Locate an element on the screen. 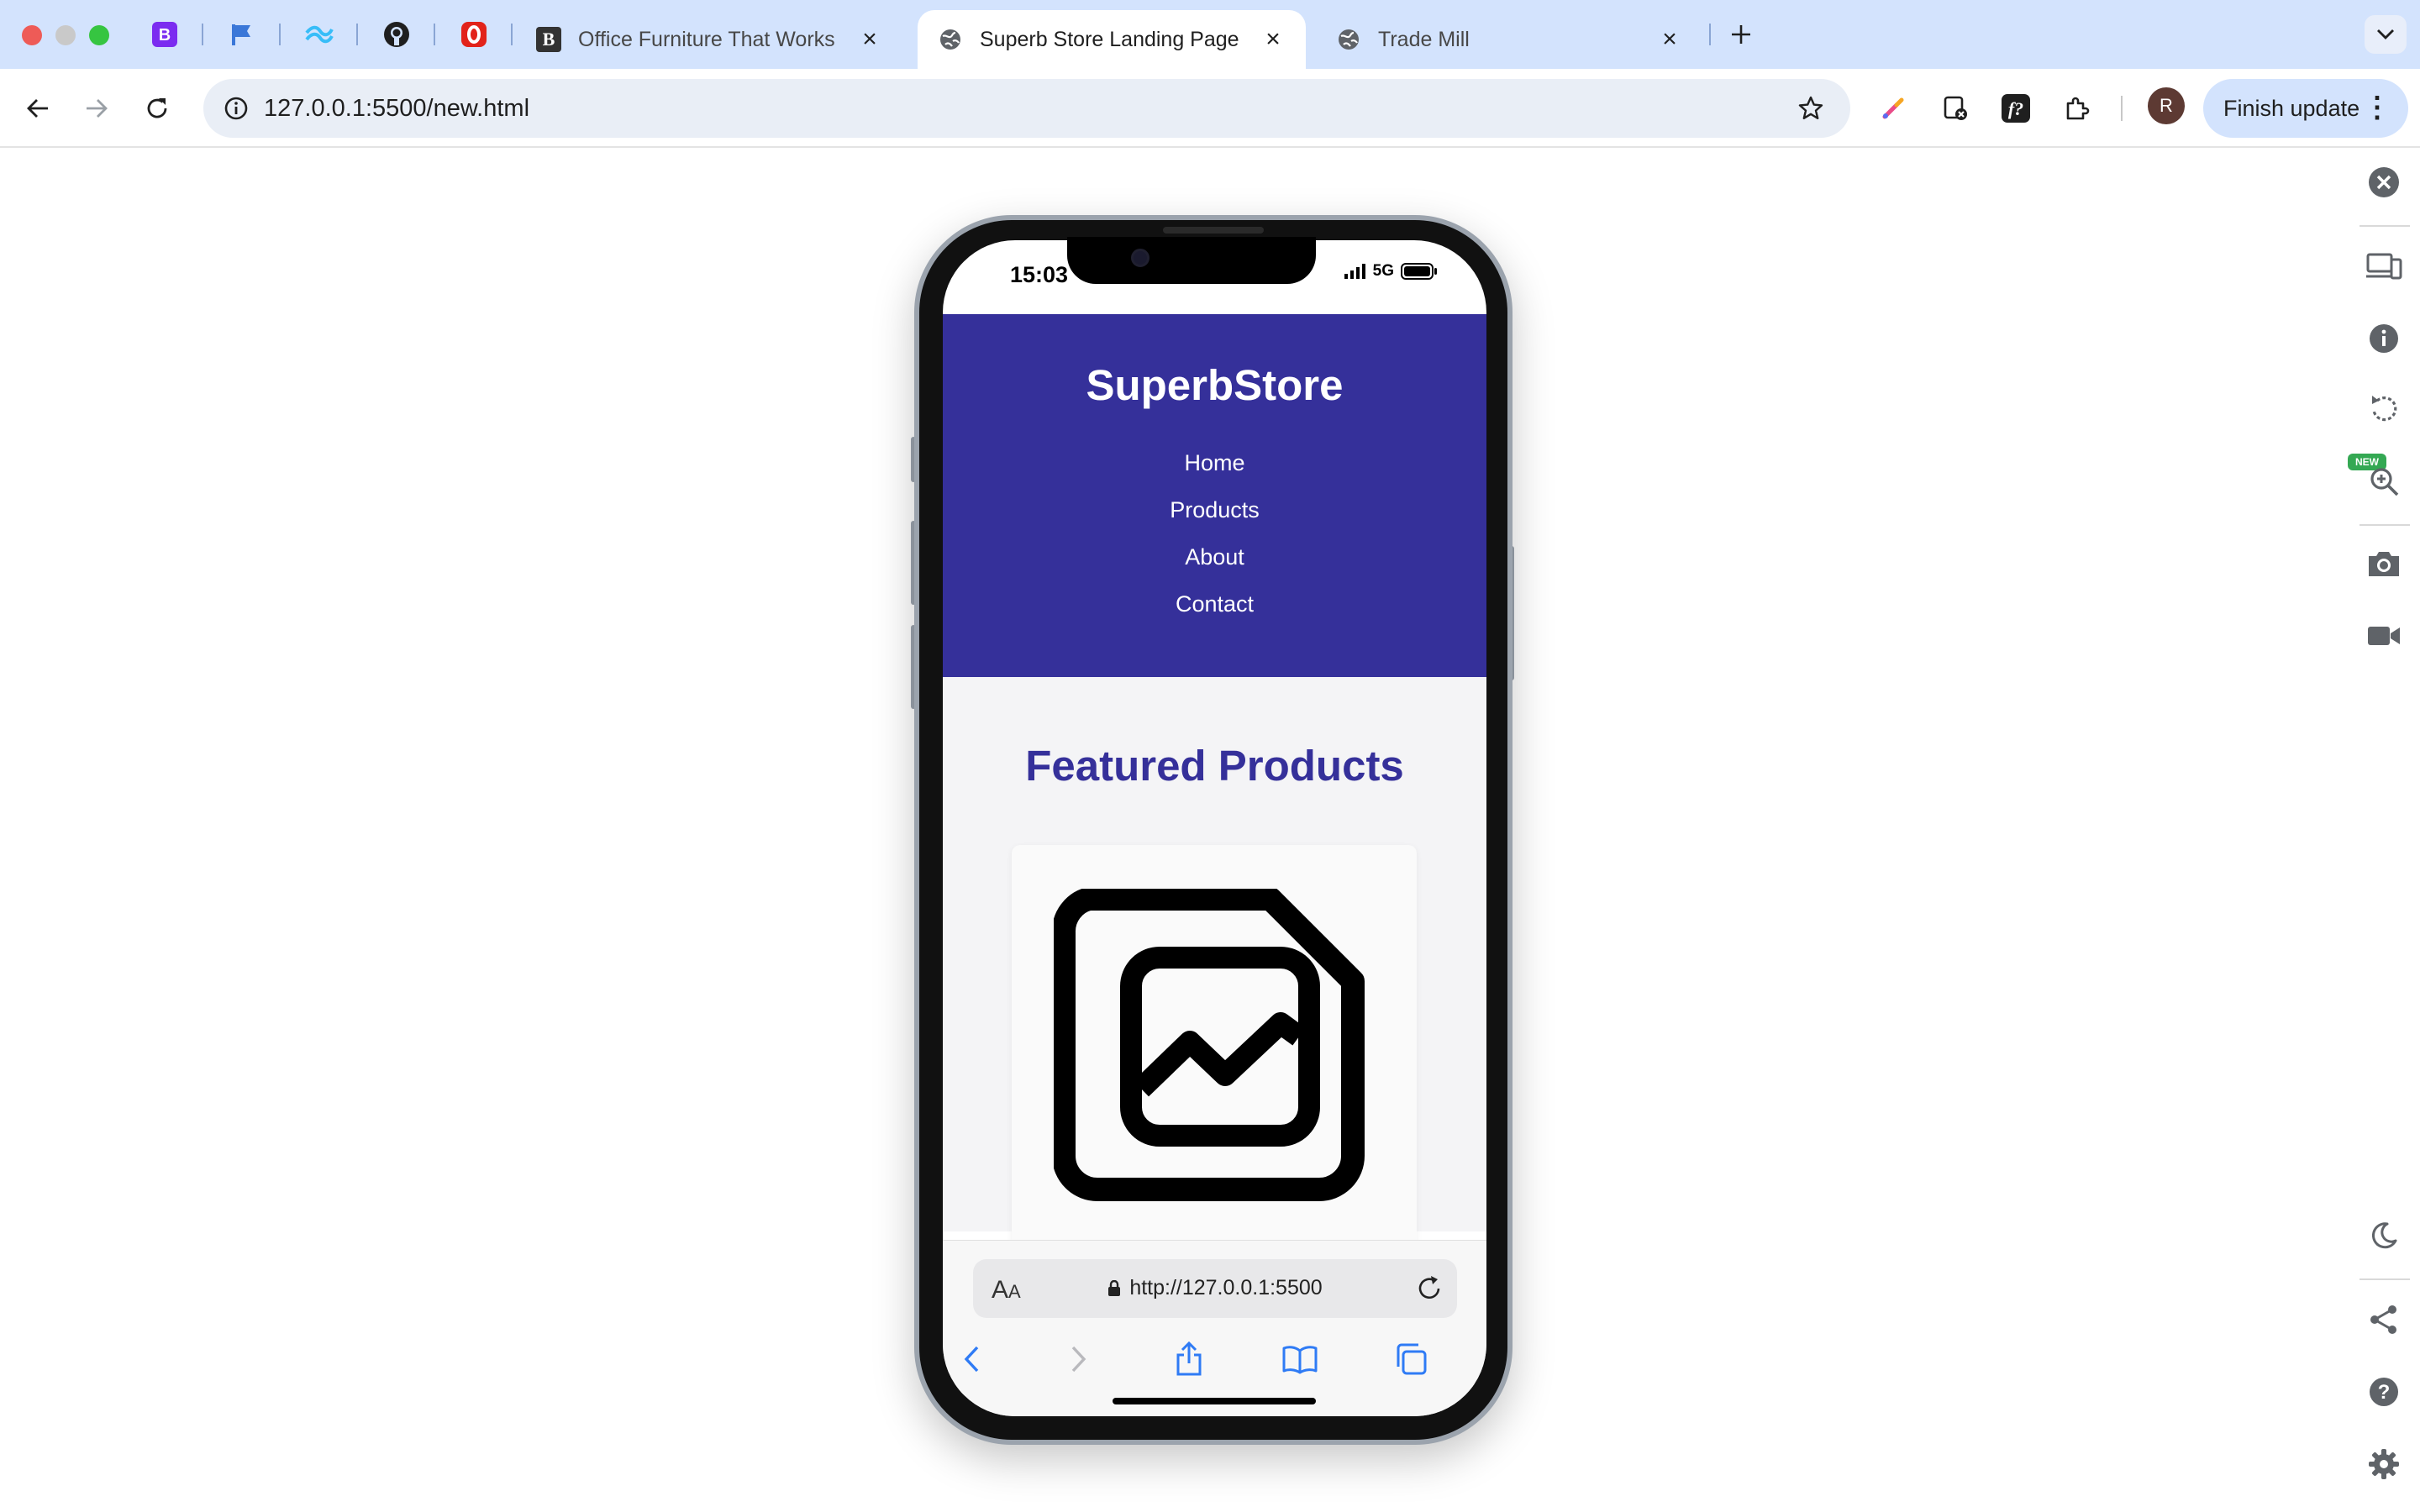 Image resolution: width=2420 pixels, height=1512 pixels. settings-icon is located at coordinates (2384, 1464).